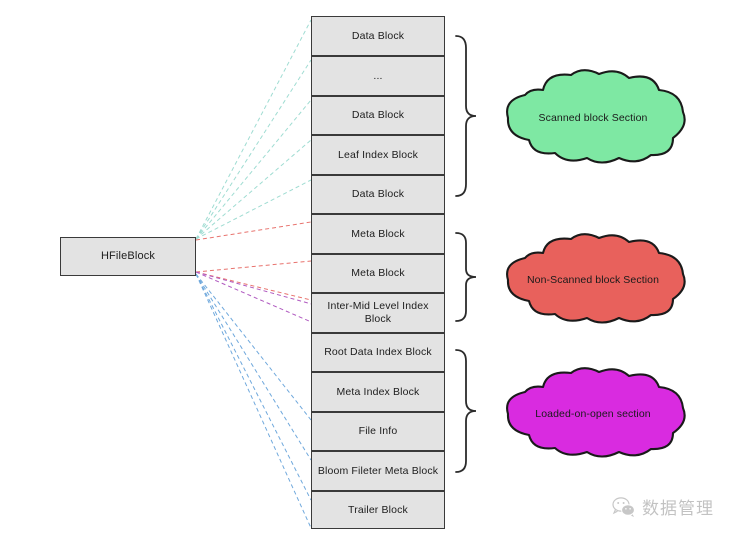 Image resolution: width=751 pixels, height=546 pixels. I want to click on block-data-block-2: Data Block, so click(378, 115).